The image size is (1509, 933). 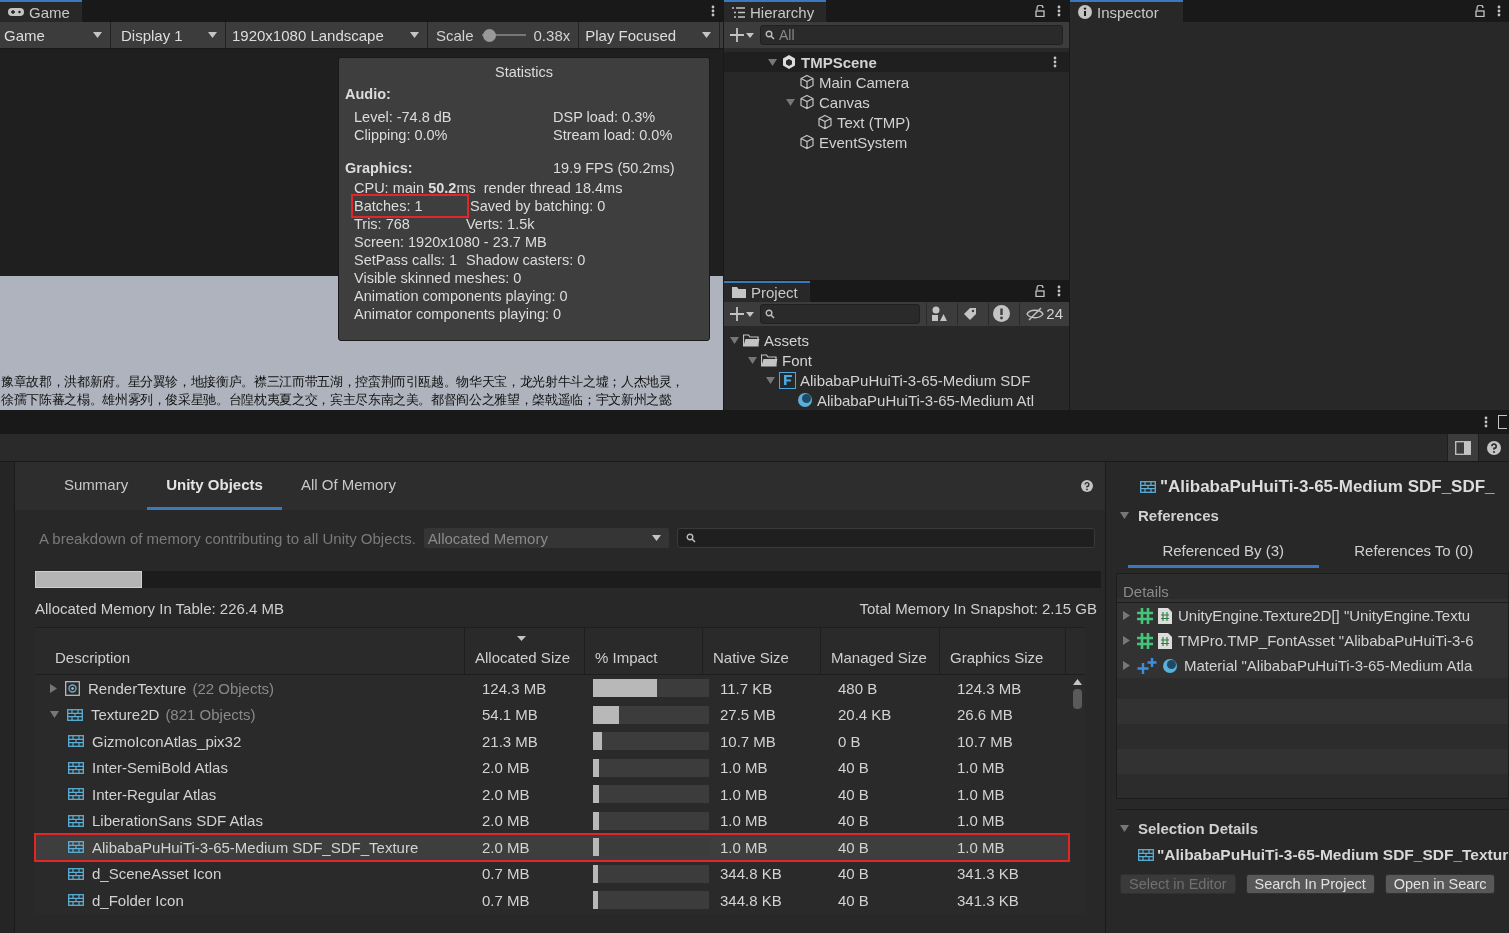 What do you see at coordinates (552, 794) in the screenshot?
I see `table-row: Inter-Regular Atlas 2.0 MB 1.0 MB 40 B 1.0 MB` at bounding box center [552, 794].